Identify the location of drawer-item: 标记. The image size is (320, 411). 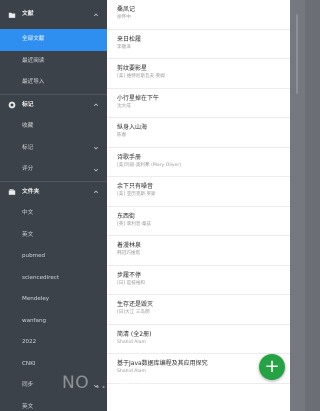
(53, 149).